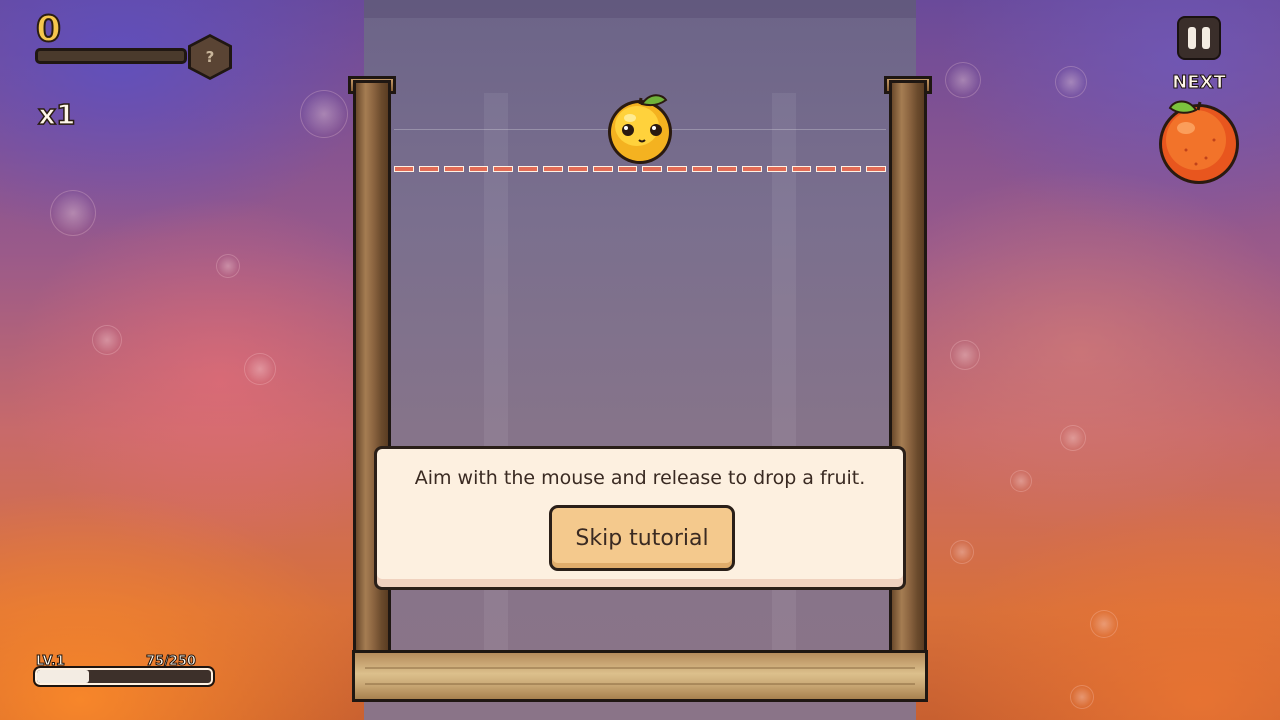 The image size is (1280, 720). I want to click on orange-icon, so click(1199, 142).